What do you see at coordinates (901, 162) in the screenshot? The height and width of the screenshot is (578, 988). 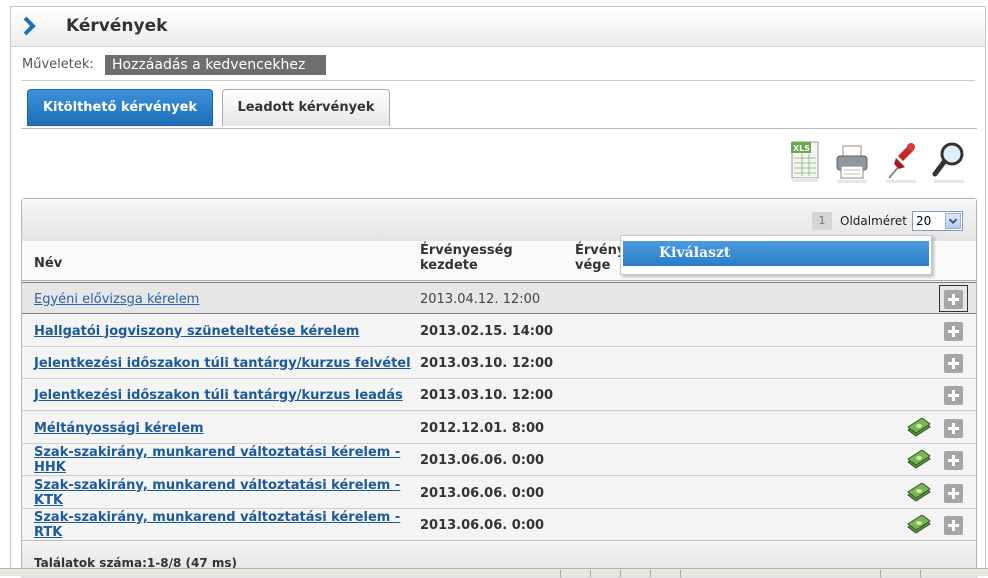 I see `pin-icon` at bounding box center [901, 162].